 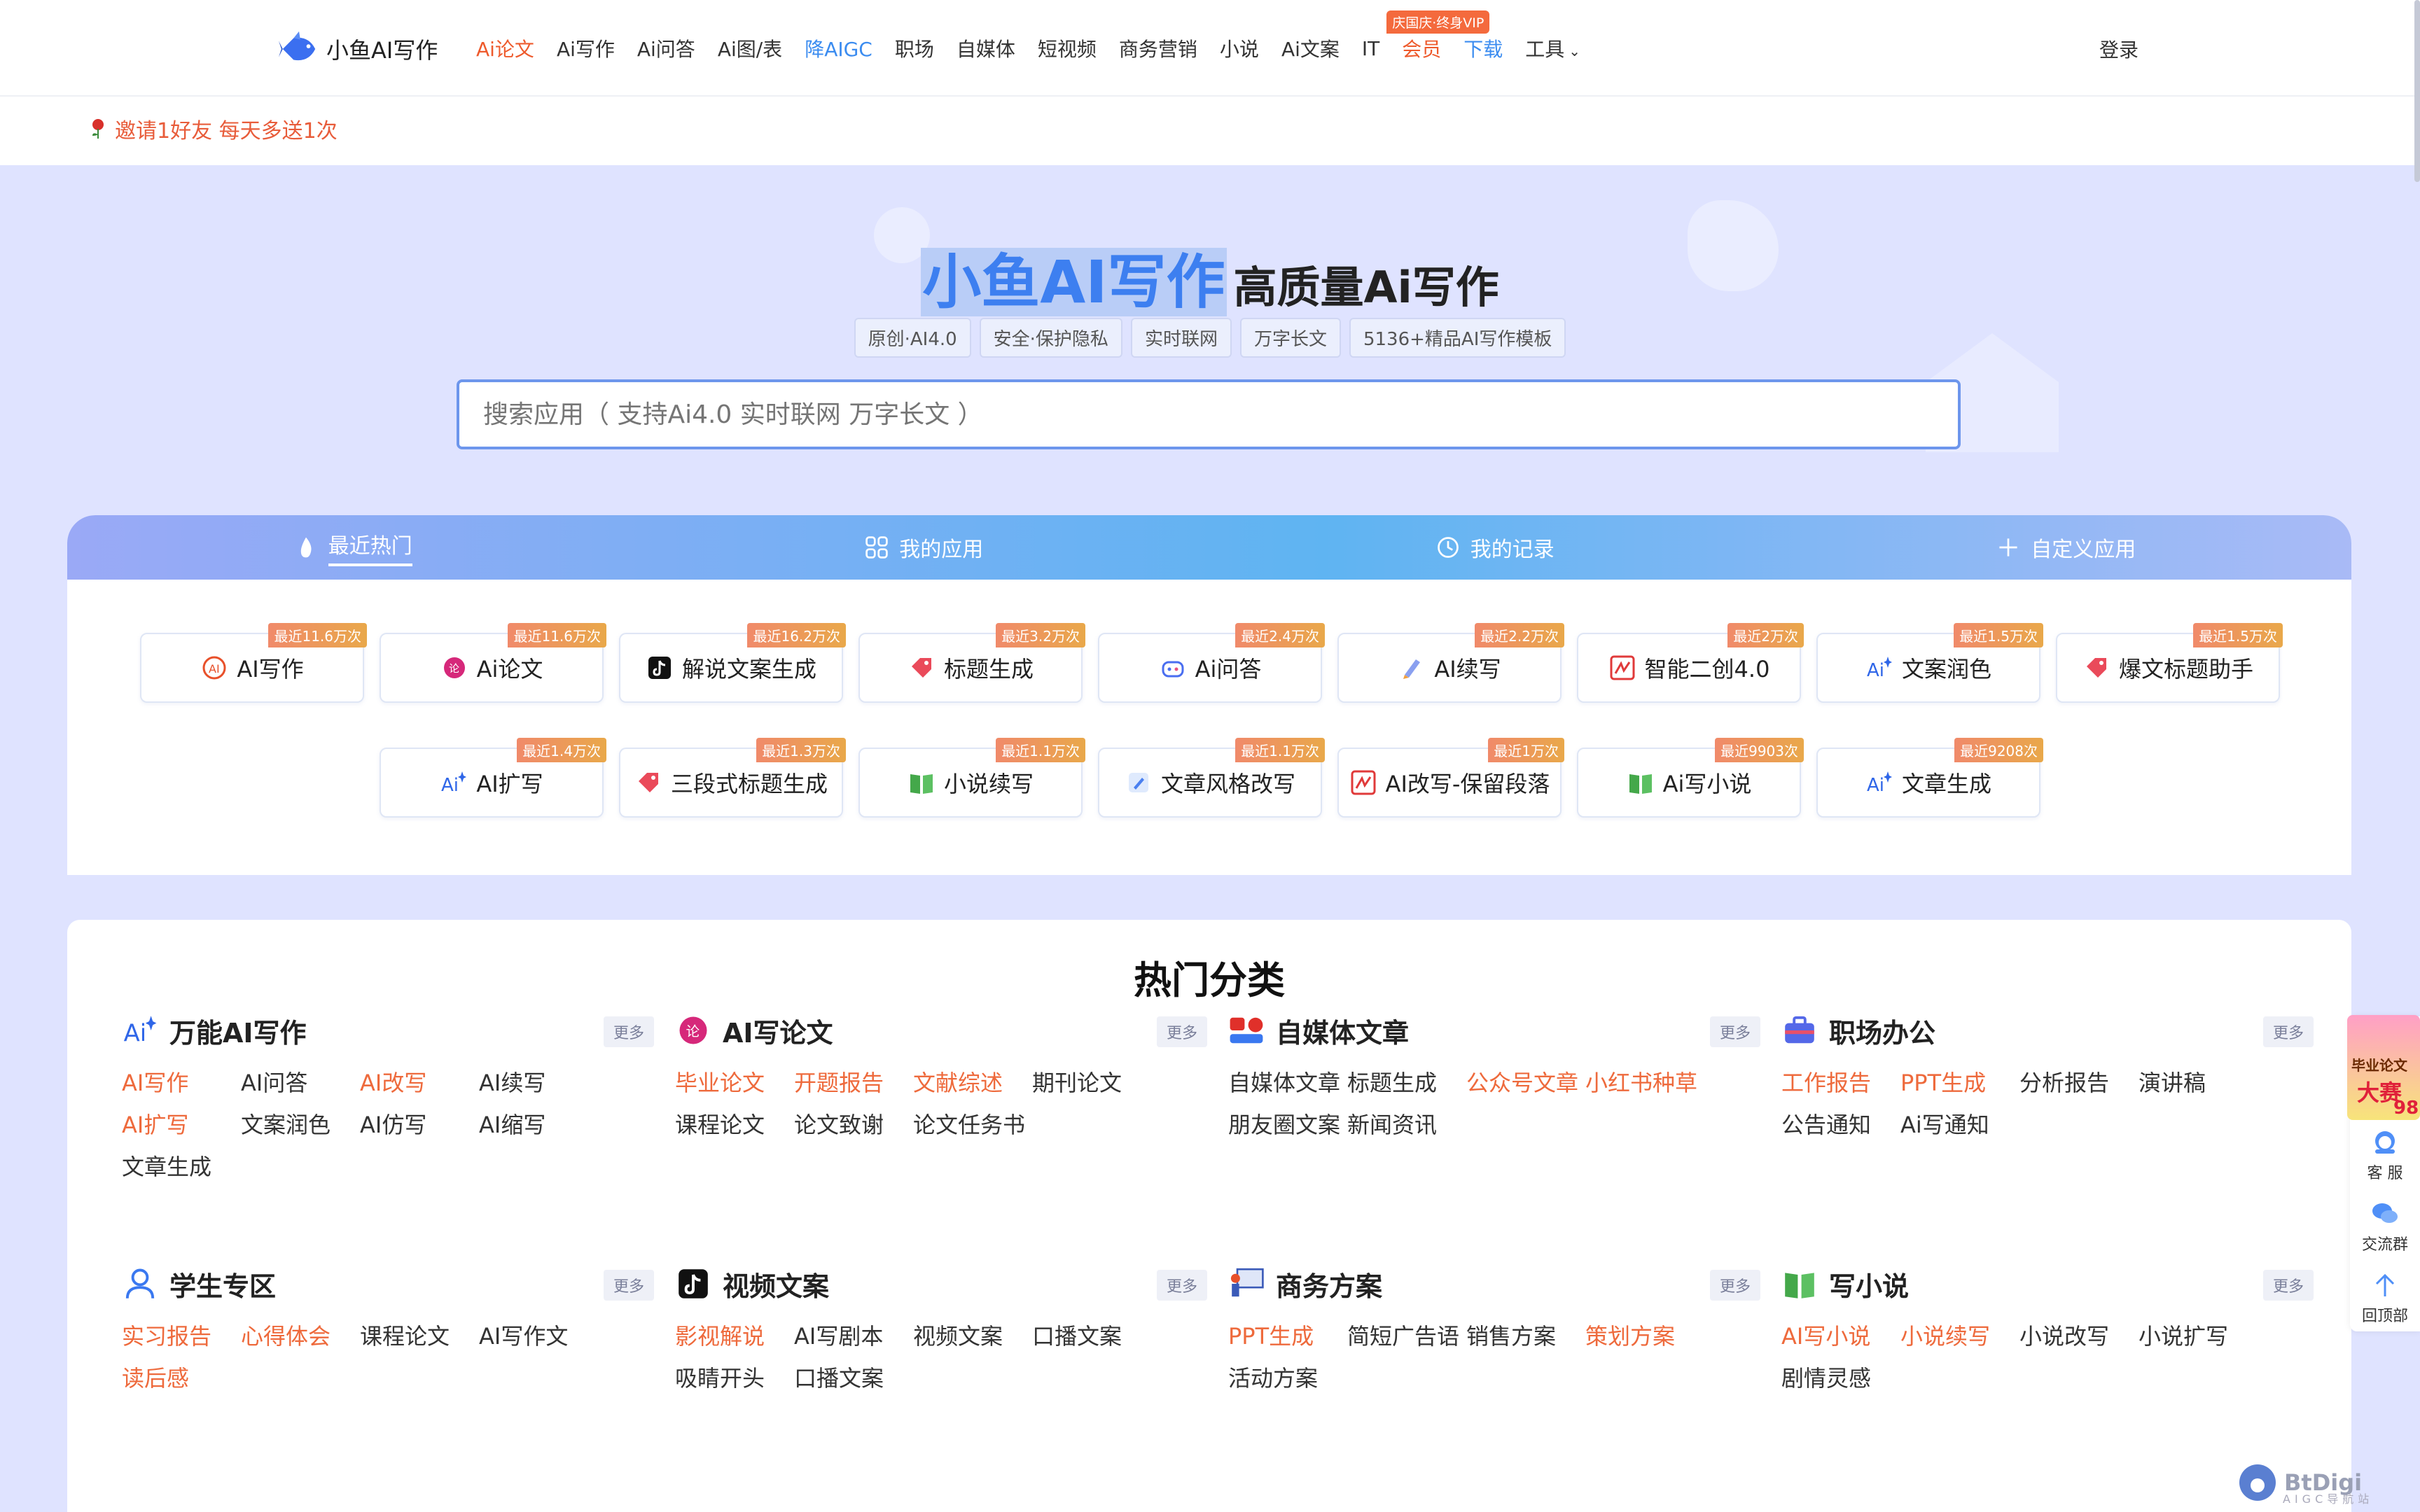 I want to click on nav-item-0: Ai论文, so click(x=505, y=48).